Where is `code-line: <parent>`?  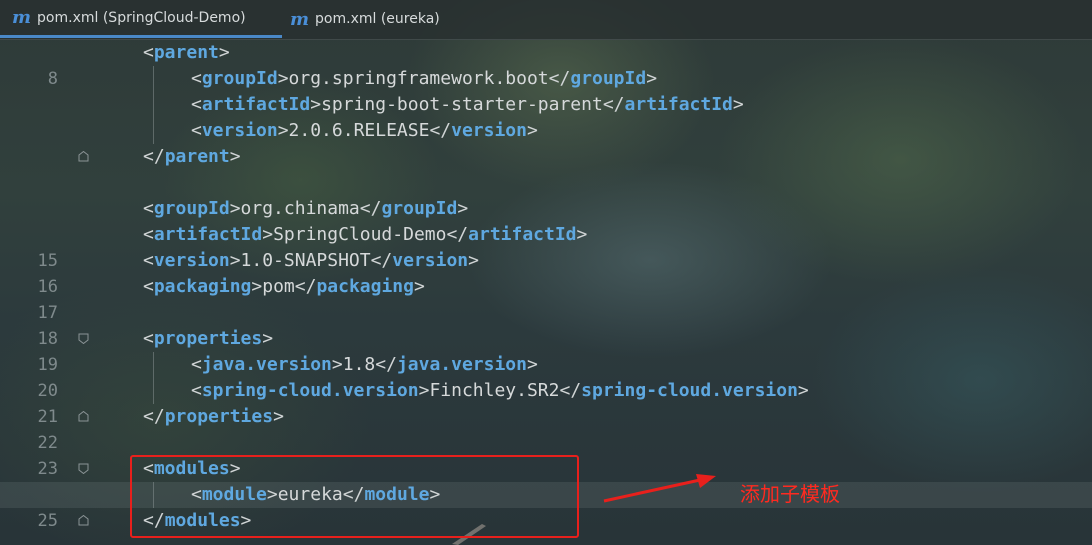 code-line: <parent> is located at coordinates (186, 53).